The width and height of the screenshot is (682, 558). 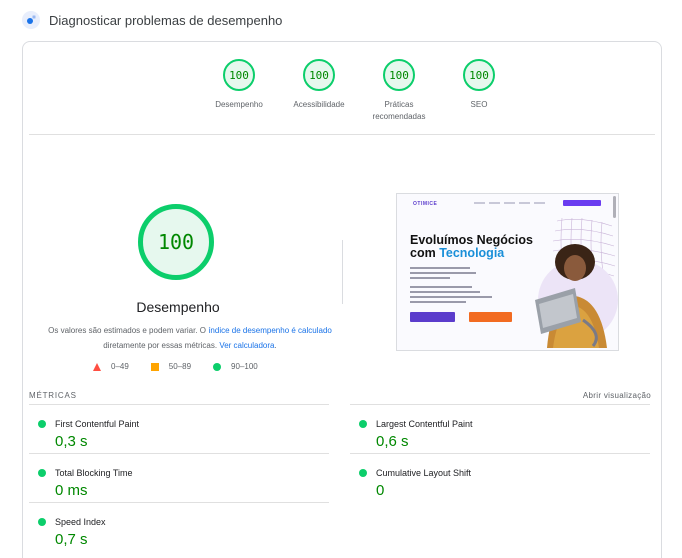 I want to click on screenshot-logo: OTIMICE, so click(x=425, y=204).